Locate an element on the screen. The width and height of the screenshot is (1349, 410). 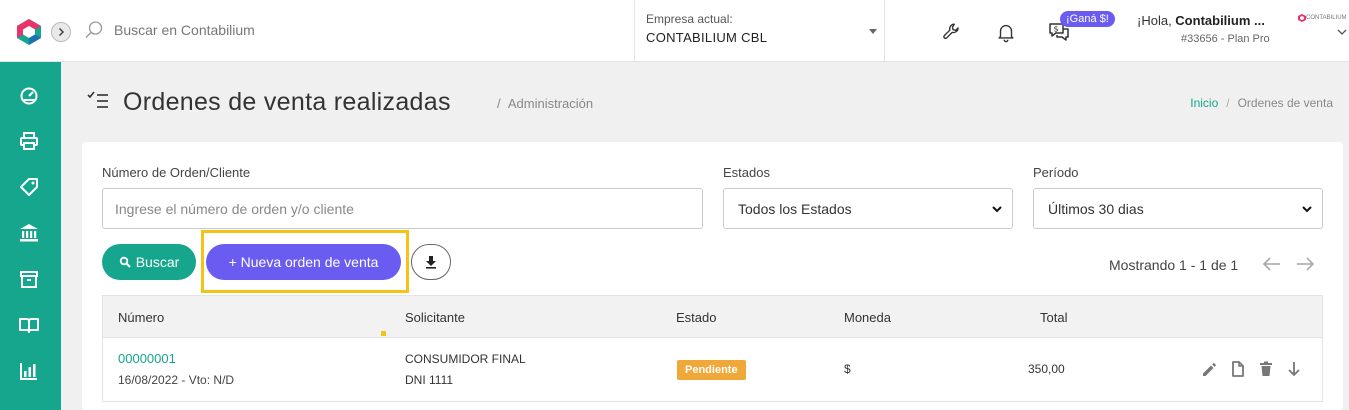
breadcrumb: Inicio / Ordenes de venta is located at coordinates (1261, 103).